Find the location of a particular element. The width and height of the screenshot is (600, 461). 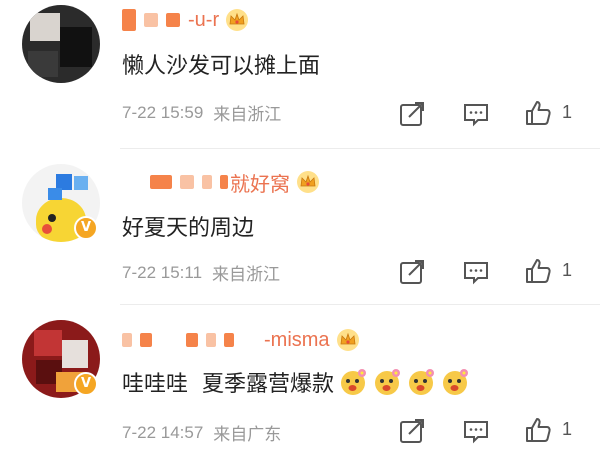

comment-text: 懒人沙发可以摊上面 is located at coordinates (221, 66).